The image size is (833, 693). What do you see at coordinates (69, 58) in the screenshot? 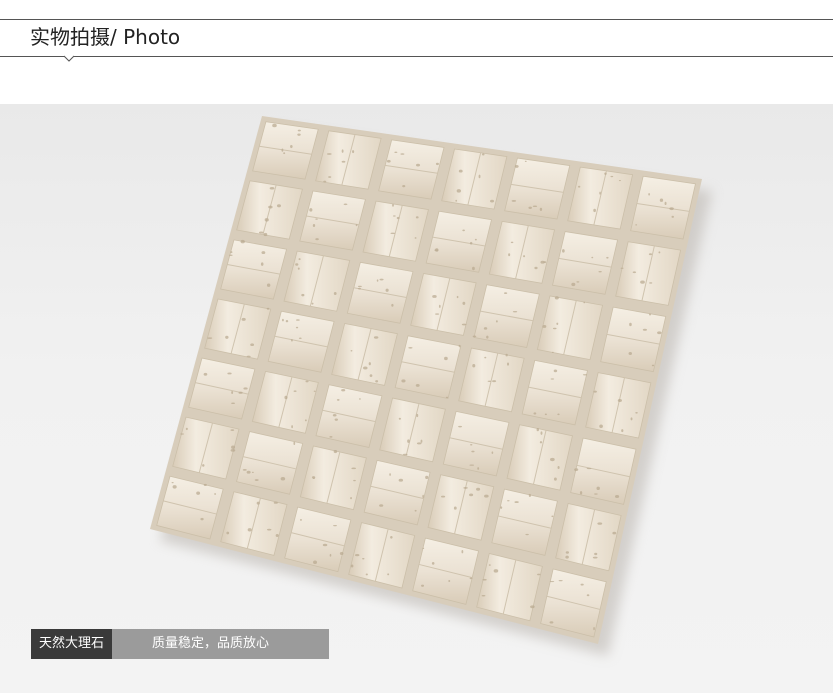
I see `notch-marker-icon` at bounding box center [69, 58].